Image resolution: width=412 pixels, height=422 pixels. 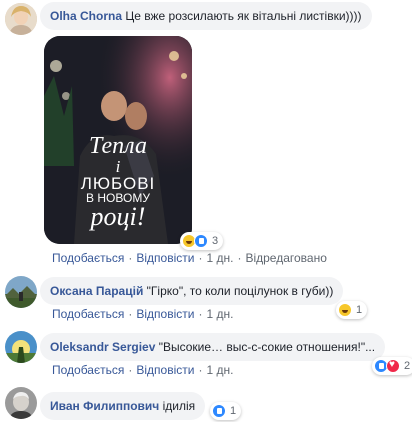 I want to click on comment-author: Olha Chorna, so click(x=86, y=16).